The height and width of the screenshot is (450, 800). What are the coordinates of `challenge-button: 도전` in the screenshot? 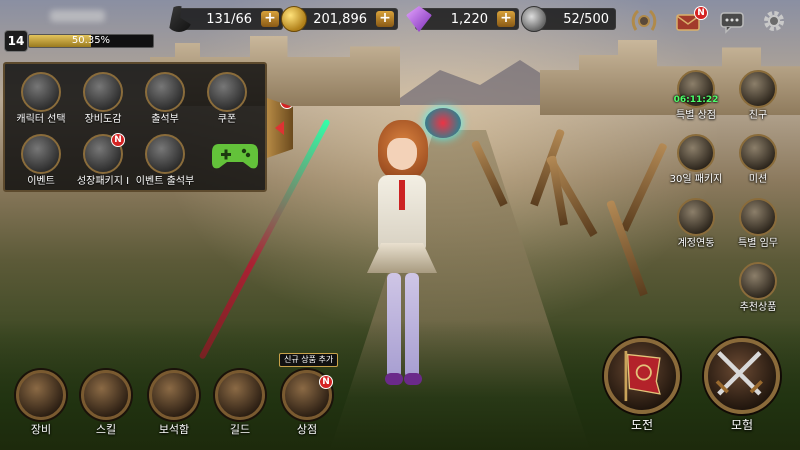 It's located at (642, 385).